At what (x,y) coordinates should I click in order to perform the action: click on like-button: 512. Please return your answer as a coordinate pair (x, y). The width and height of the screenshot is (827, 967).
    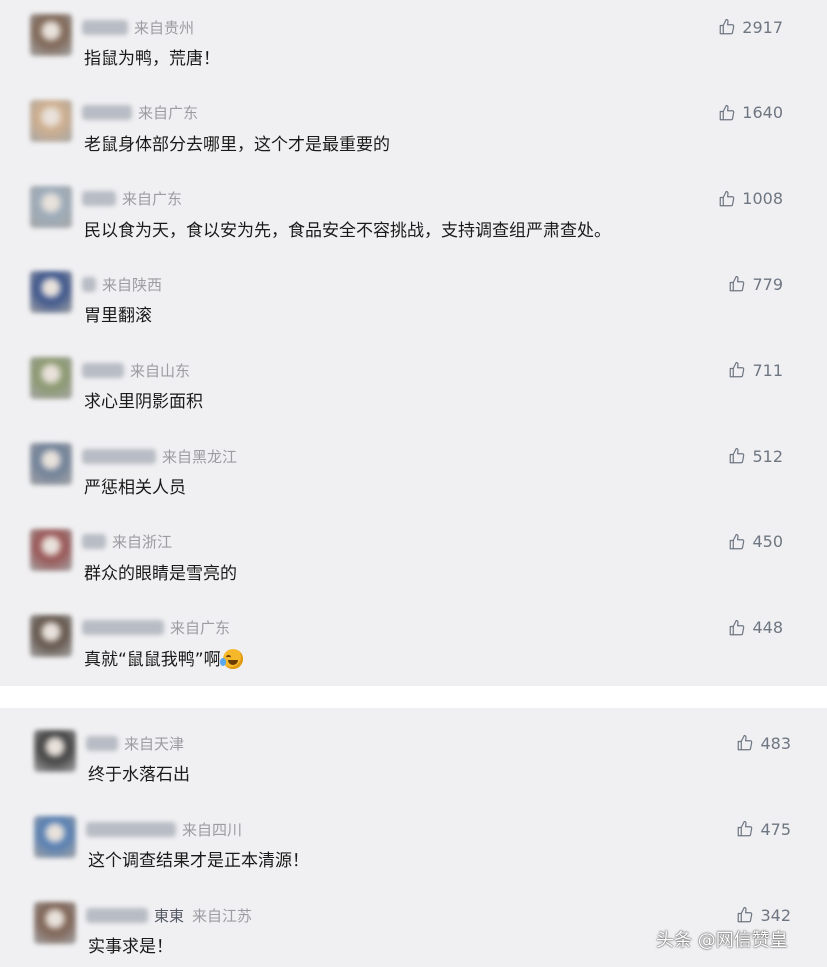
    Looking at the image, I should click on (755, 456).